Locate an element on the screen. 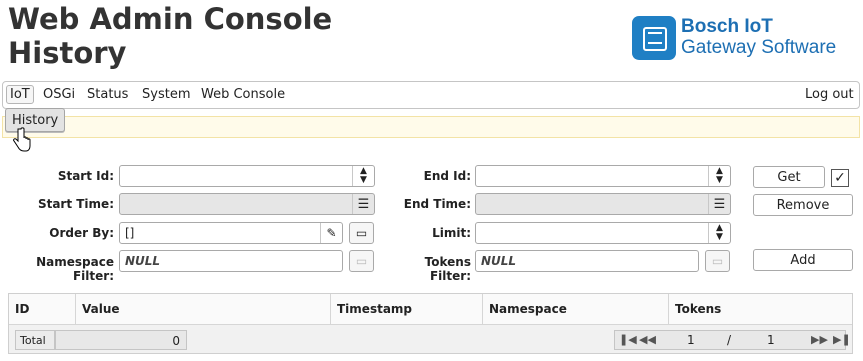 The width and height of the screenshot is (863, 361). order-by-input: [] ✎ is located at coordinates (231, 233).